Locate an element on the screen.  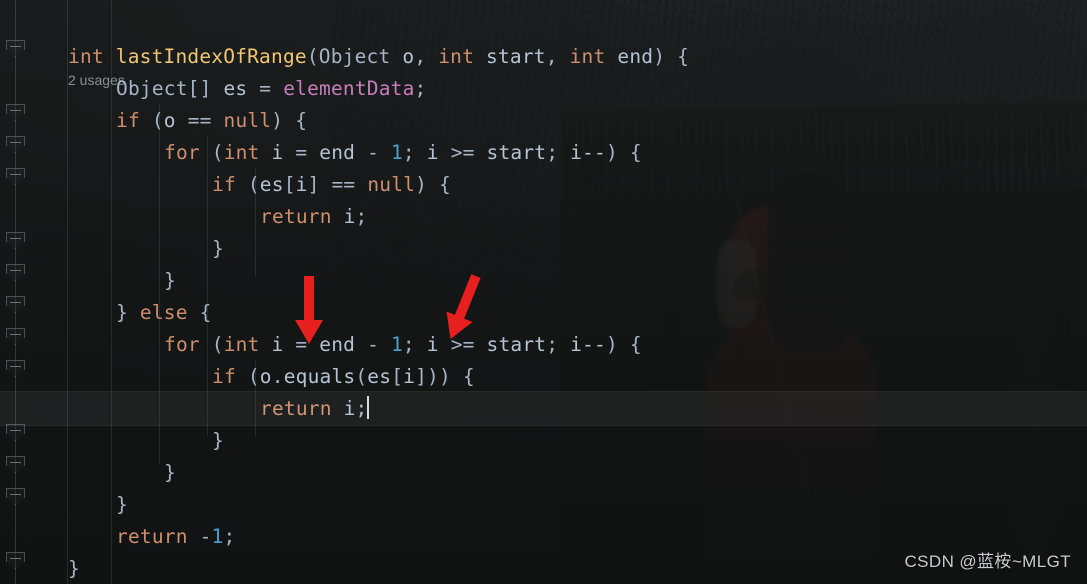
code-line: Object[] es = elementData; is located at coordinates (543, 89).